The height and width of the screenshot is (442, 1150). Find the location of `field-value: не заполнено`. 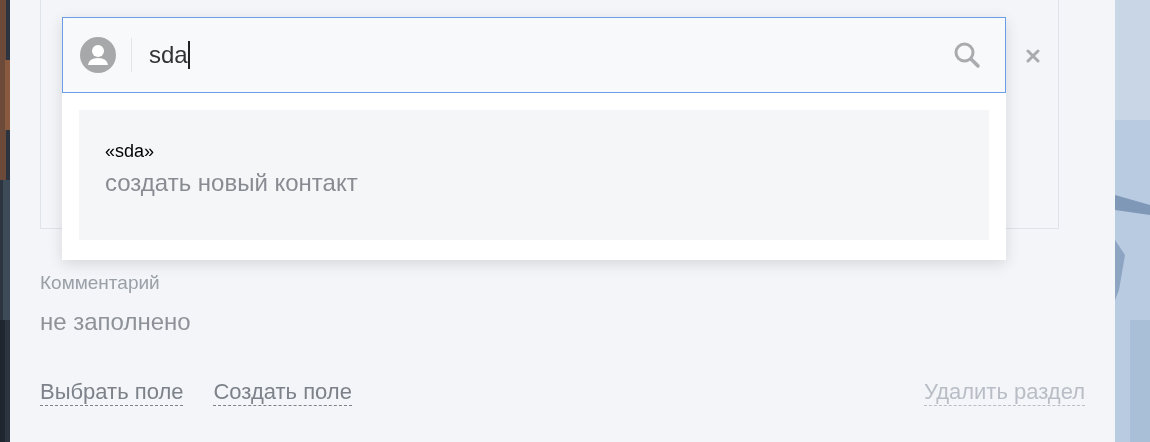

field-value: не заполнено is located at coordinates (115, 322).